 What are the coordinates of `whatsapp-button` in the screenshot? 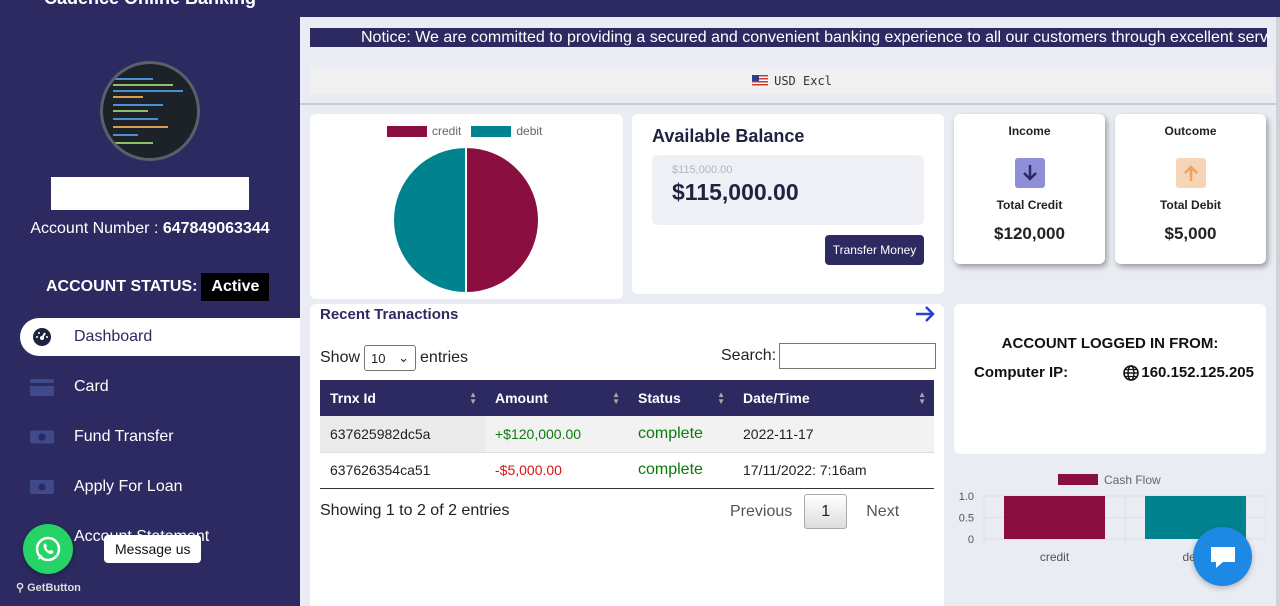 It's located at (48, 549).